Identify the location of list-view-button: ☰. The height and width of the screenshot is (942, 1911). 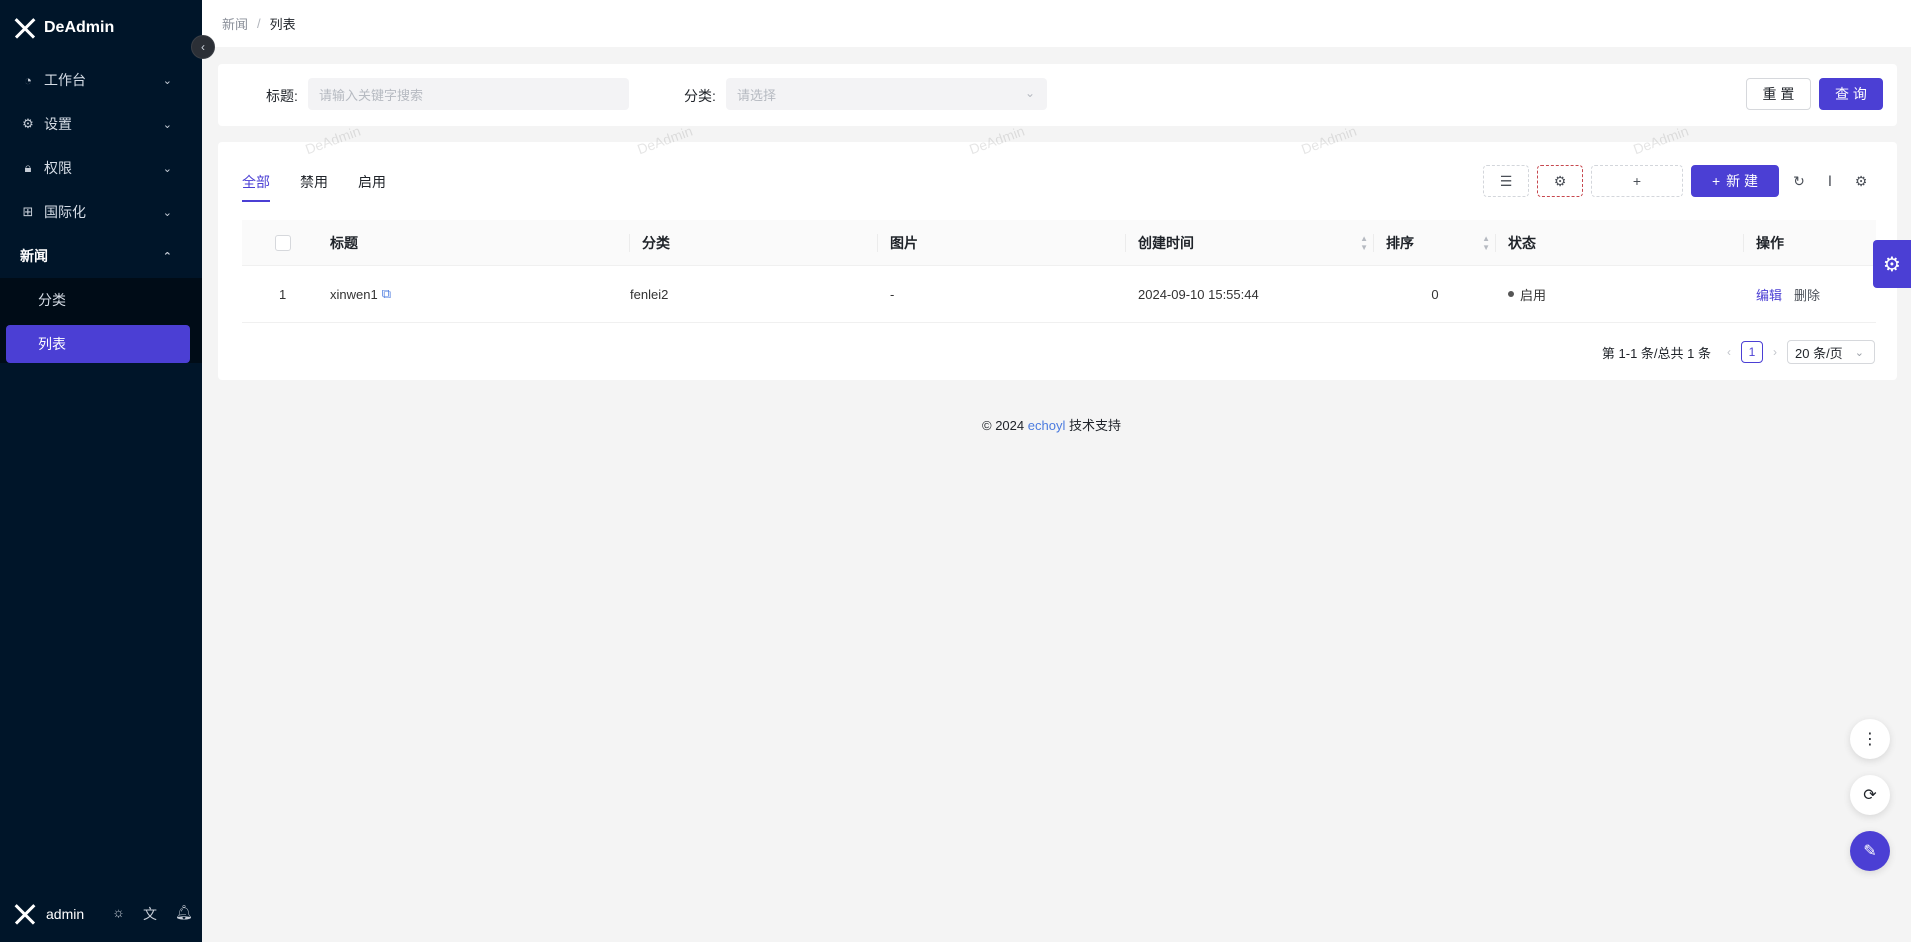
(1506, 181).